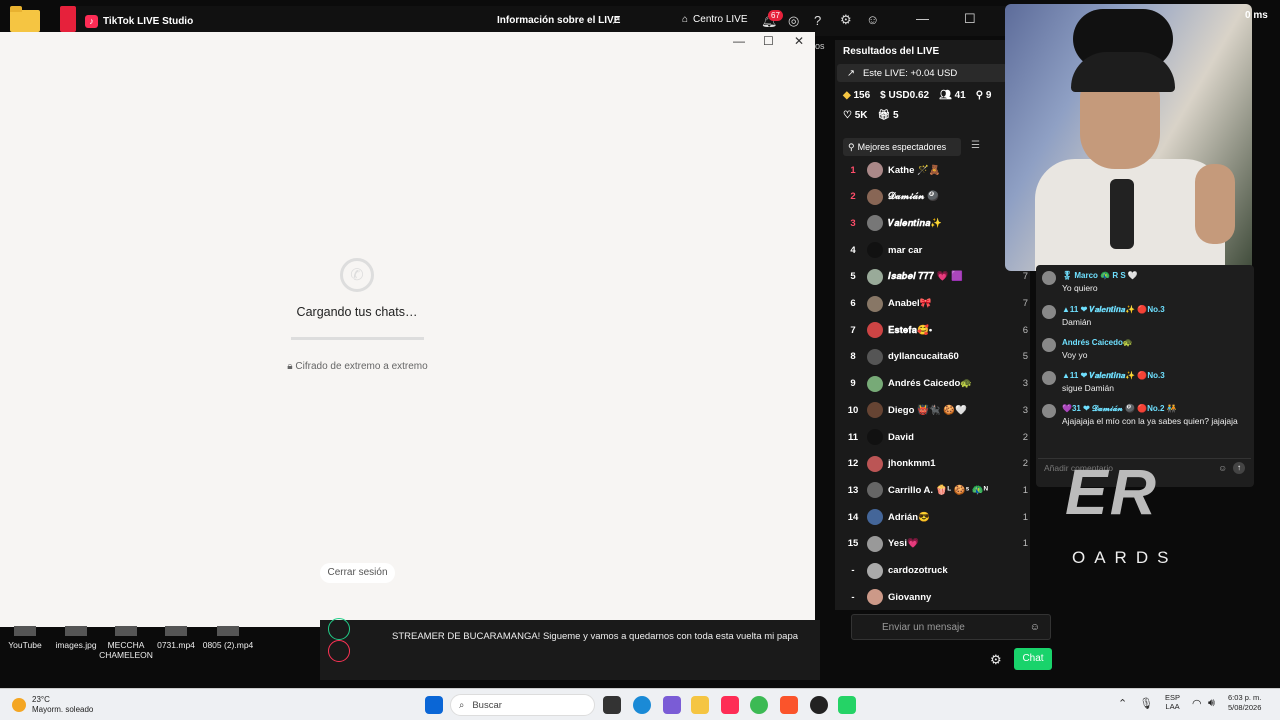 The width and height of the screenshot is (1280, 720). What do you see at coordinates (935, 517) in the screenshot?
I see `viewer-row: 14 Adrián😎 1` at bounding box center [935, 517].